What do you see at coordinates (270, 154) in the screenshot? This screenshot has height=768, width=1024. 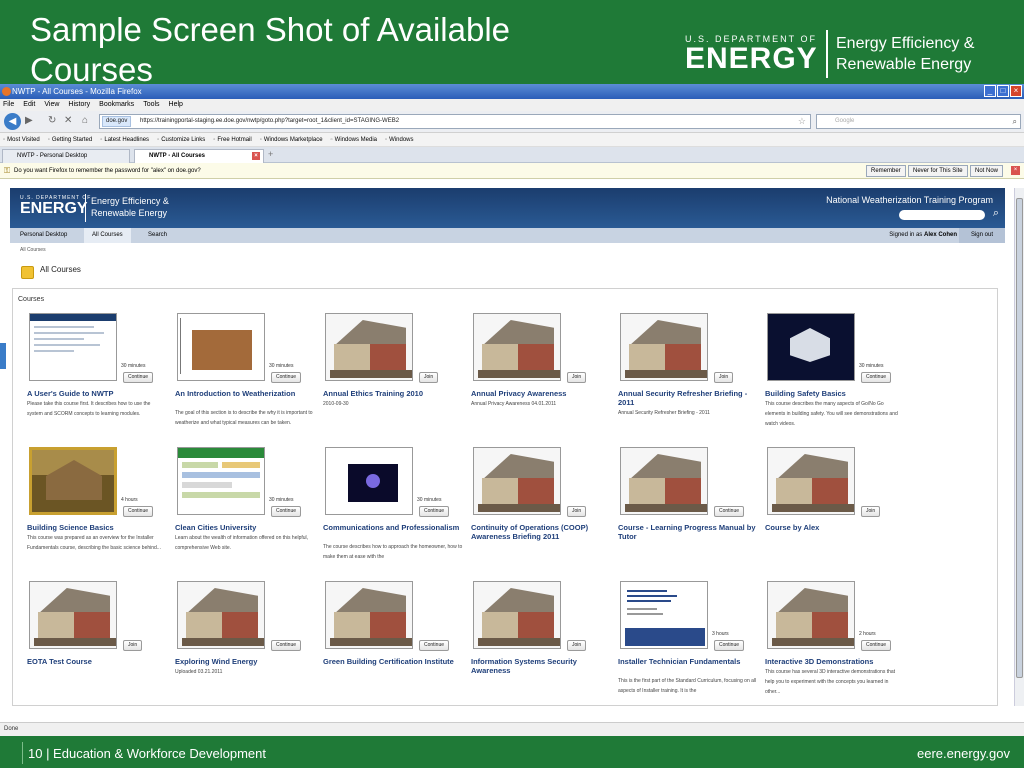 I see `new-tab-icon: +` at bounding box center [270, 154].